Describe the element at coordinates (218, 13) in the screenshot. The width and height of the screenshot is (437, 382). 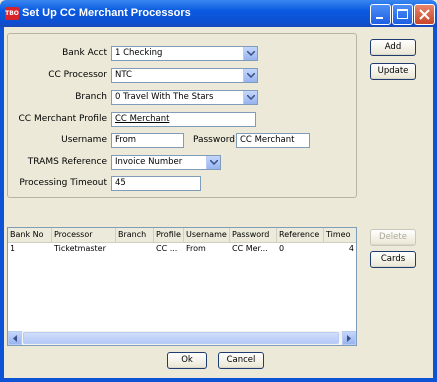
I see `title-bar: TBO Set Up CC Merchant Processors` at that location.